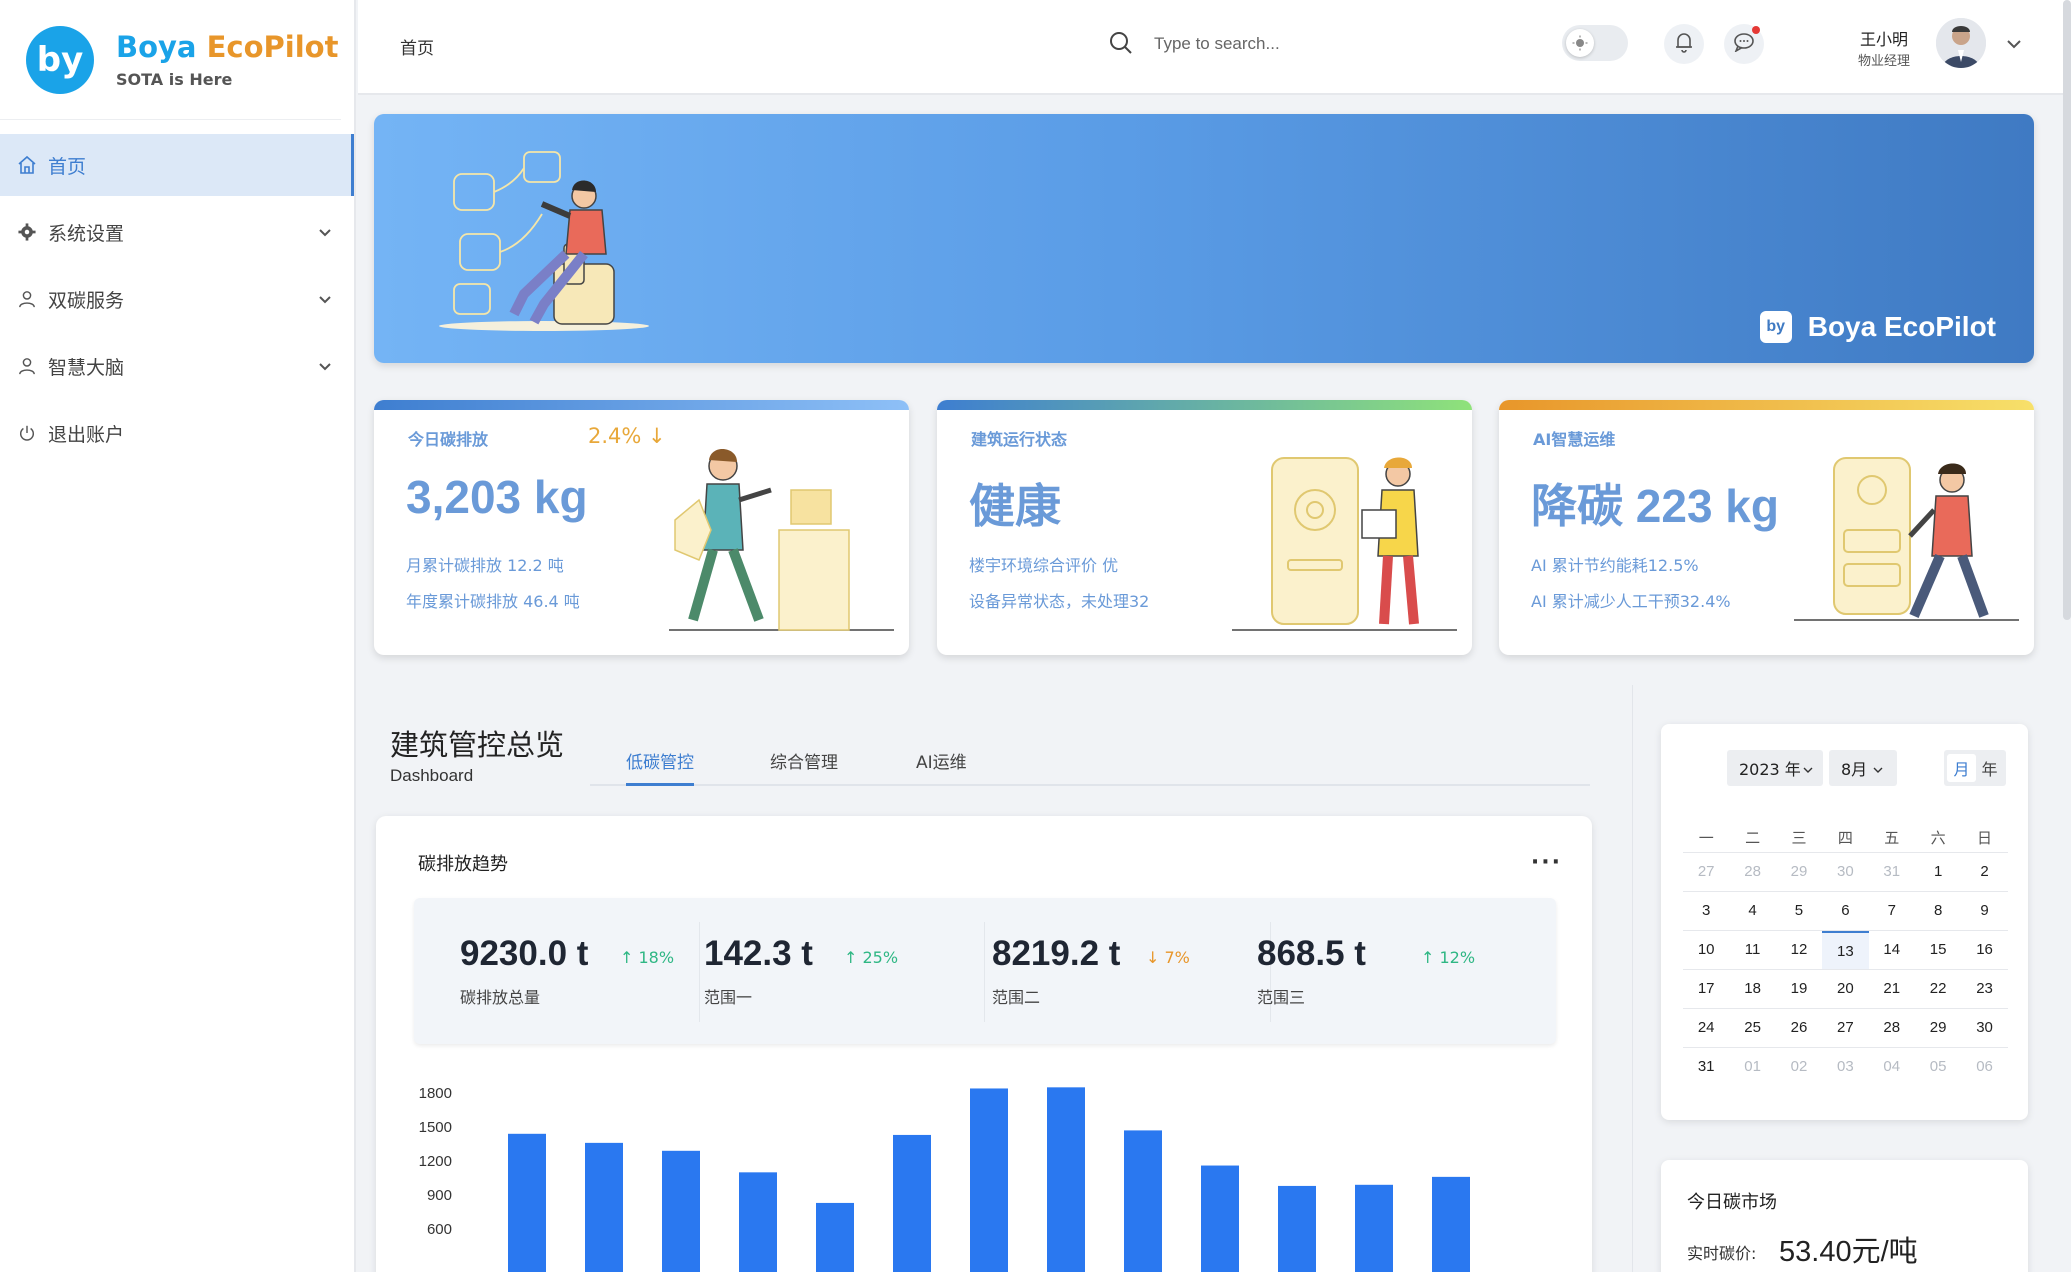 This screenshot has width=2071, height=1272. I want to click on calendar-day: 19, so click(1799, 989).